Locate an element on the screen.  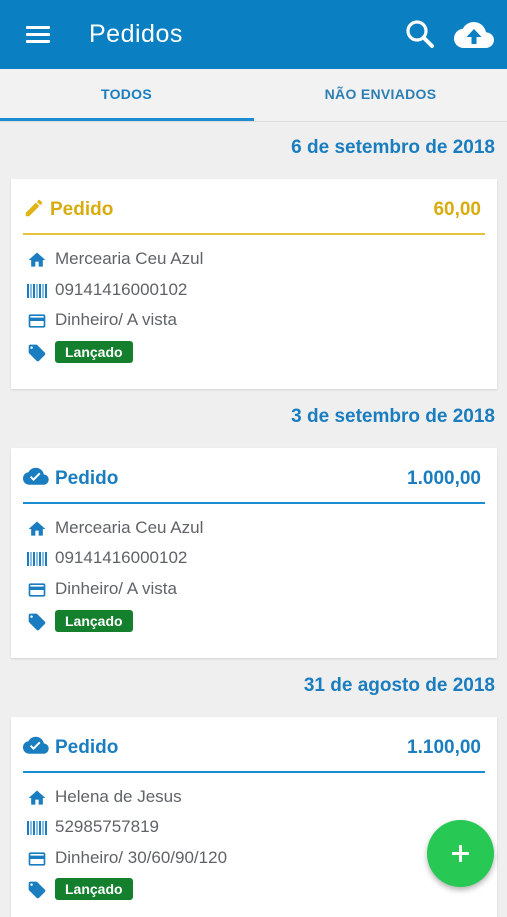
date-header: 3 de setembro de 2018 is located at coordinates (393, 416).